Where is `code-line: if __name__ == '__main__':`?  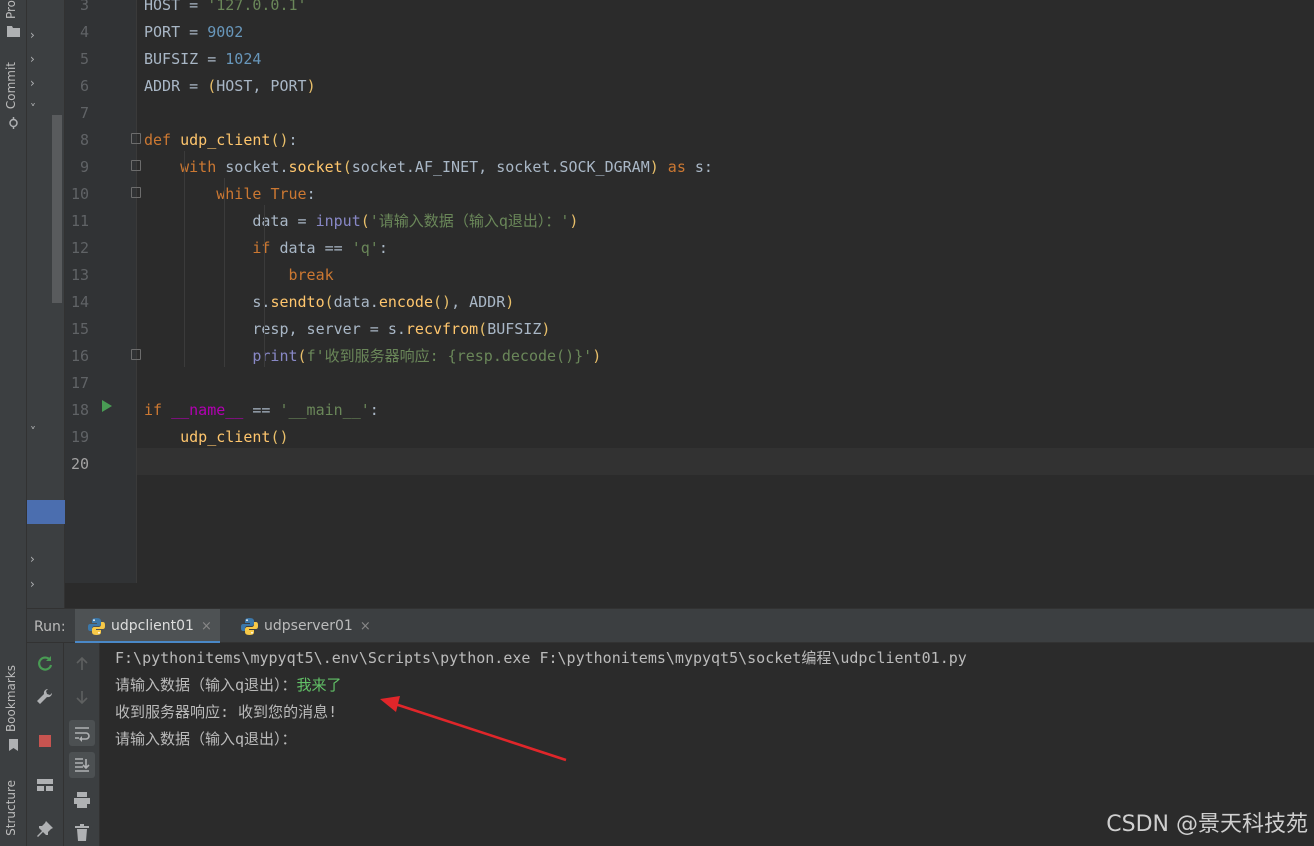 code-line: if __name__ == '__main__': is located at coordinates (261, 410).